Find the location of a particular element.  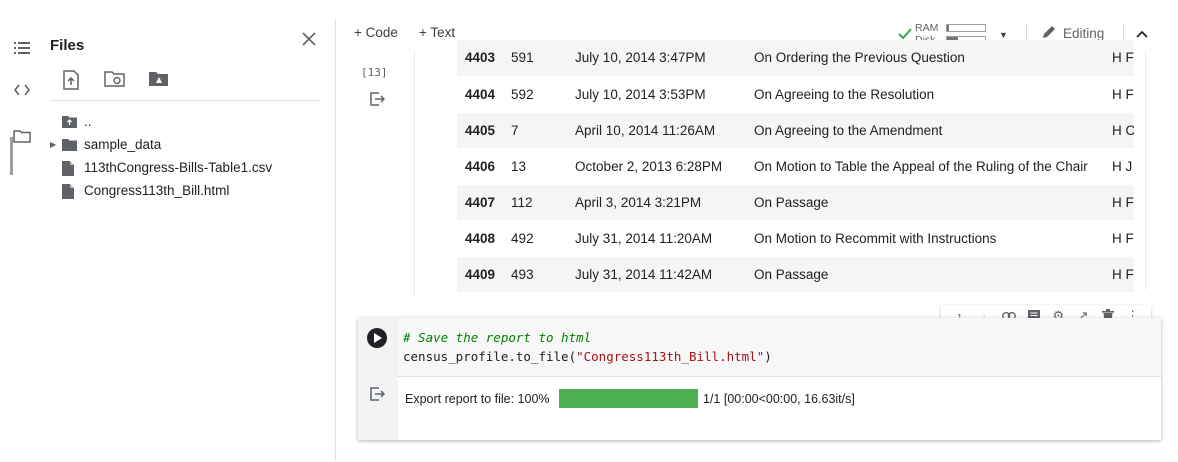

cell-date: July 10, 2014 3:53PM is located at coordinates (657, 94).